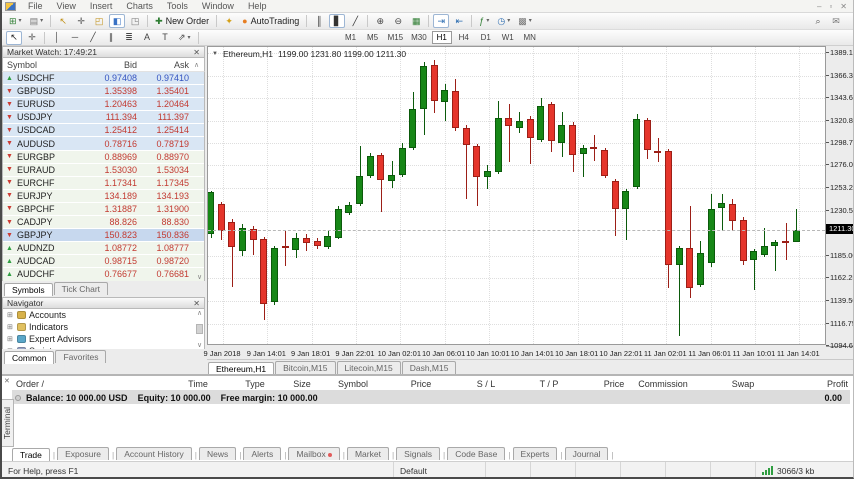 The height and width of the screenshot is (479, 854). What do you see at coordinates (29, 357) in the screenshot?
I see `tab-common: Common` at bounding box center [29, 357].